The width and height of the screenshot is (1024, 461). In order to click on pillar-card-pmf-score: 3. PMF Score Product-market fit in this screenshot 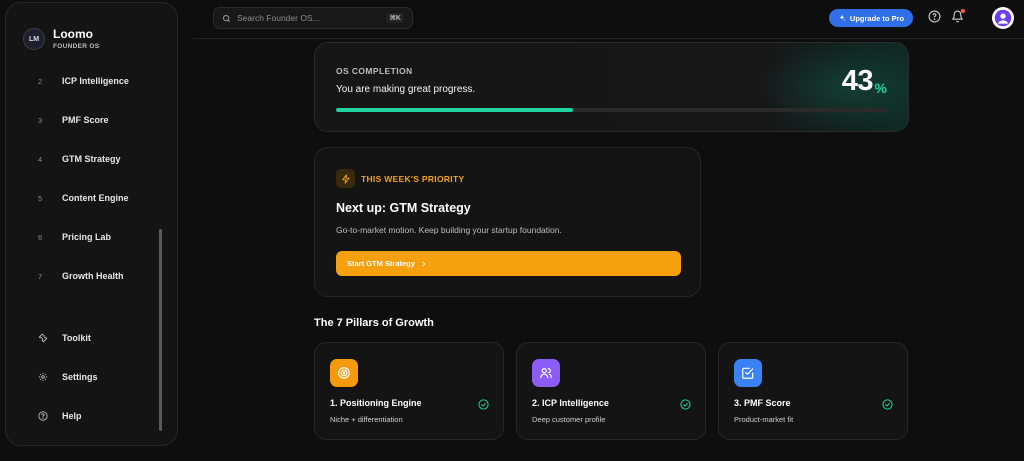, I will do `click(813, 391)`.